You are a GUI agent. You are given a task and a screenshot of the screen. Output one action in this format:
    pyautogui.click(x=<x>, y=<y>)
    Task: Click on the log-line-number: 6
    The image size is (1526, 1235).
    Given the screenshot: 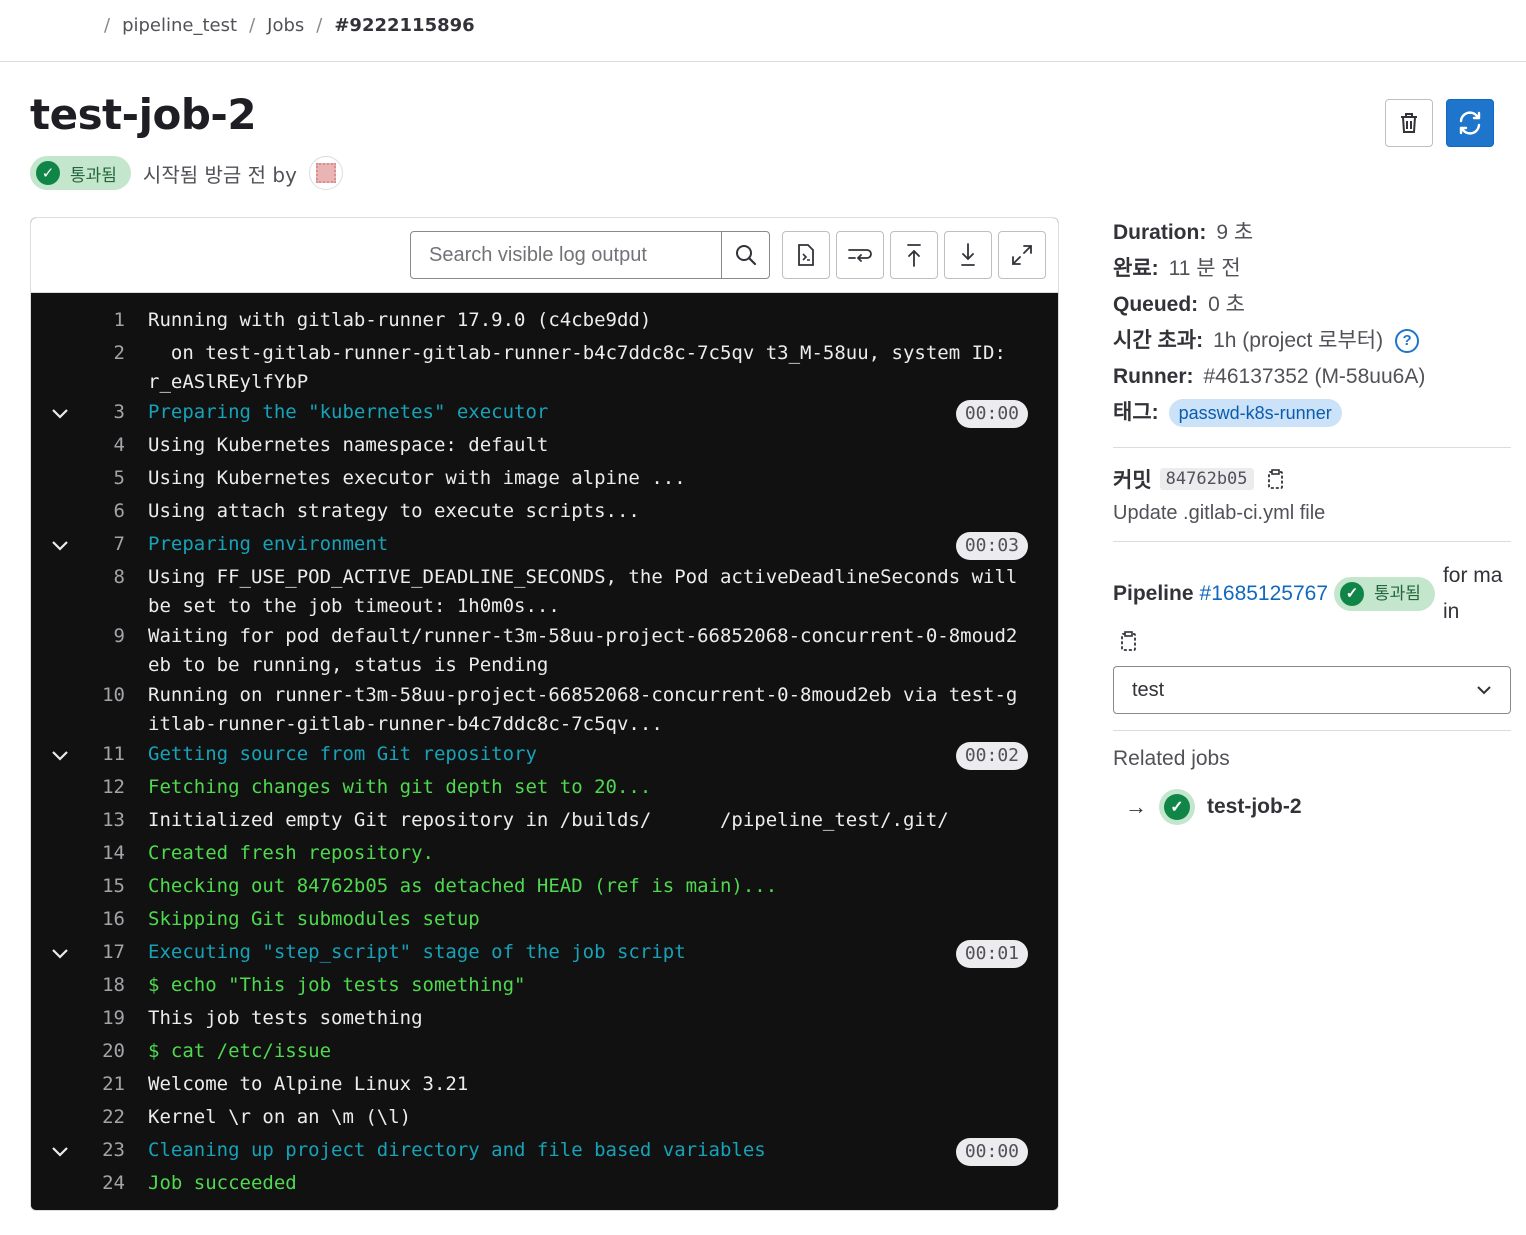 What is the action you would take?
    pyautogui.click(x=107, y=513)
    